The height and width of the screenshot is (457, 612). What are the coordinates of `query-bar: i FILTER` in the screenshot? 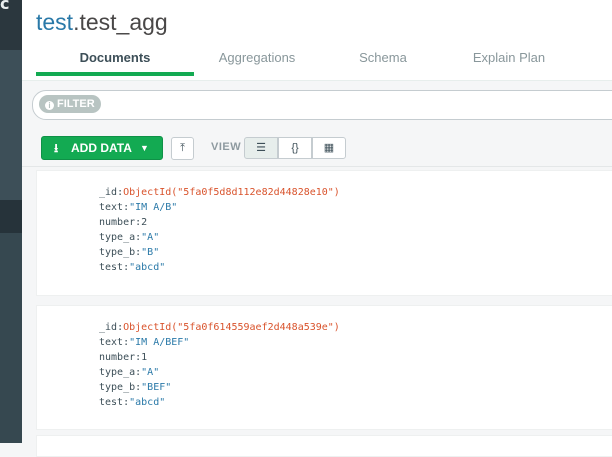 It's located at (317, 104).